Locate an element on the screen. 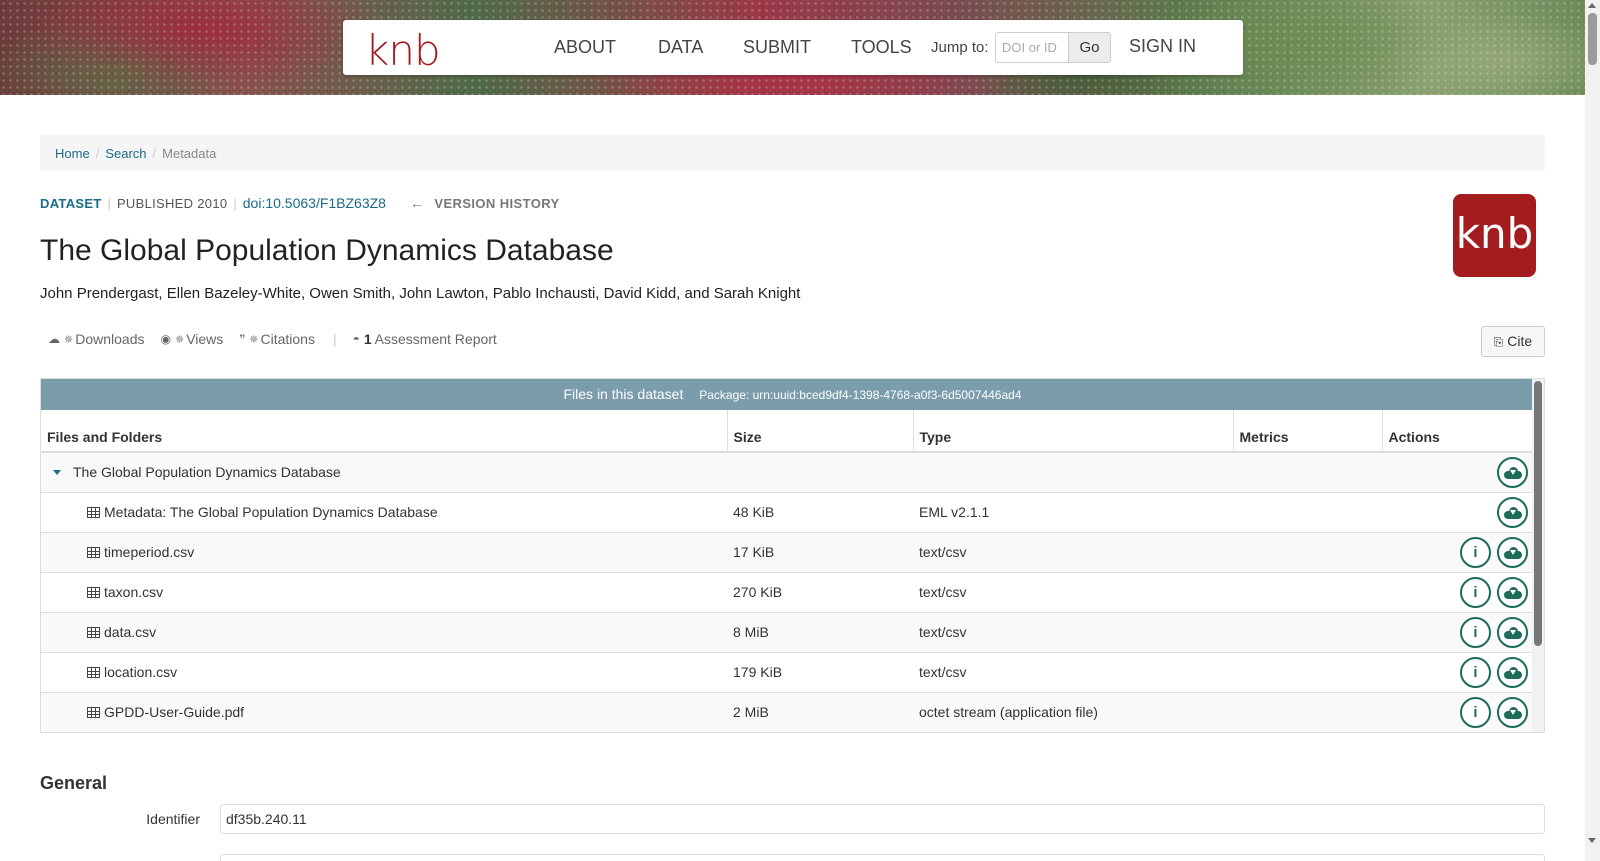 The width and height of the screenshot is (1600, 861). citations-metric: ” ✵ Citations is located at coordinates (277, 339).